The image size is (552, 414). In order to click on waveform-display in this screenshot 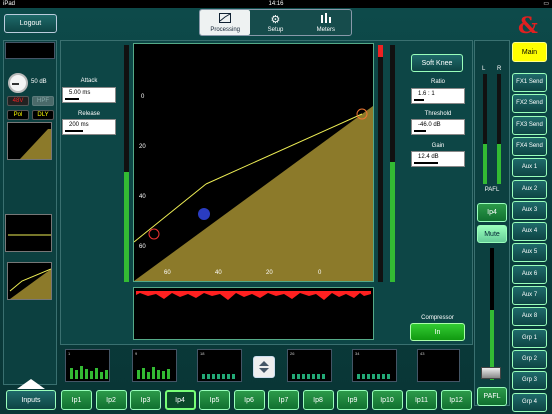, I will do `click(253, 313)`.